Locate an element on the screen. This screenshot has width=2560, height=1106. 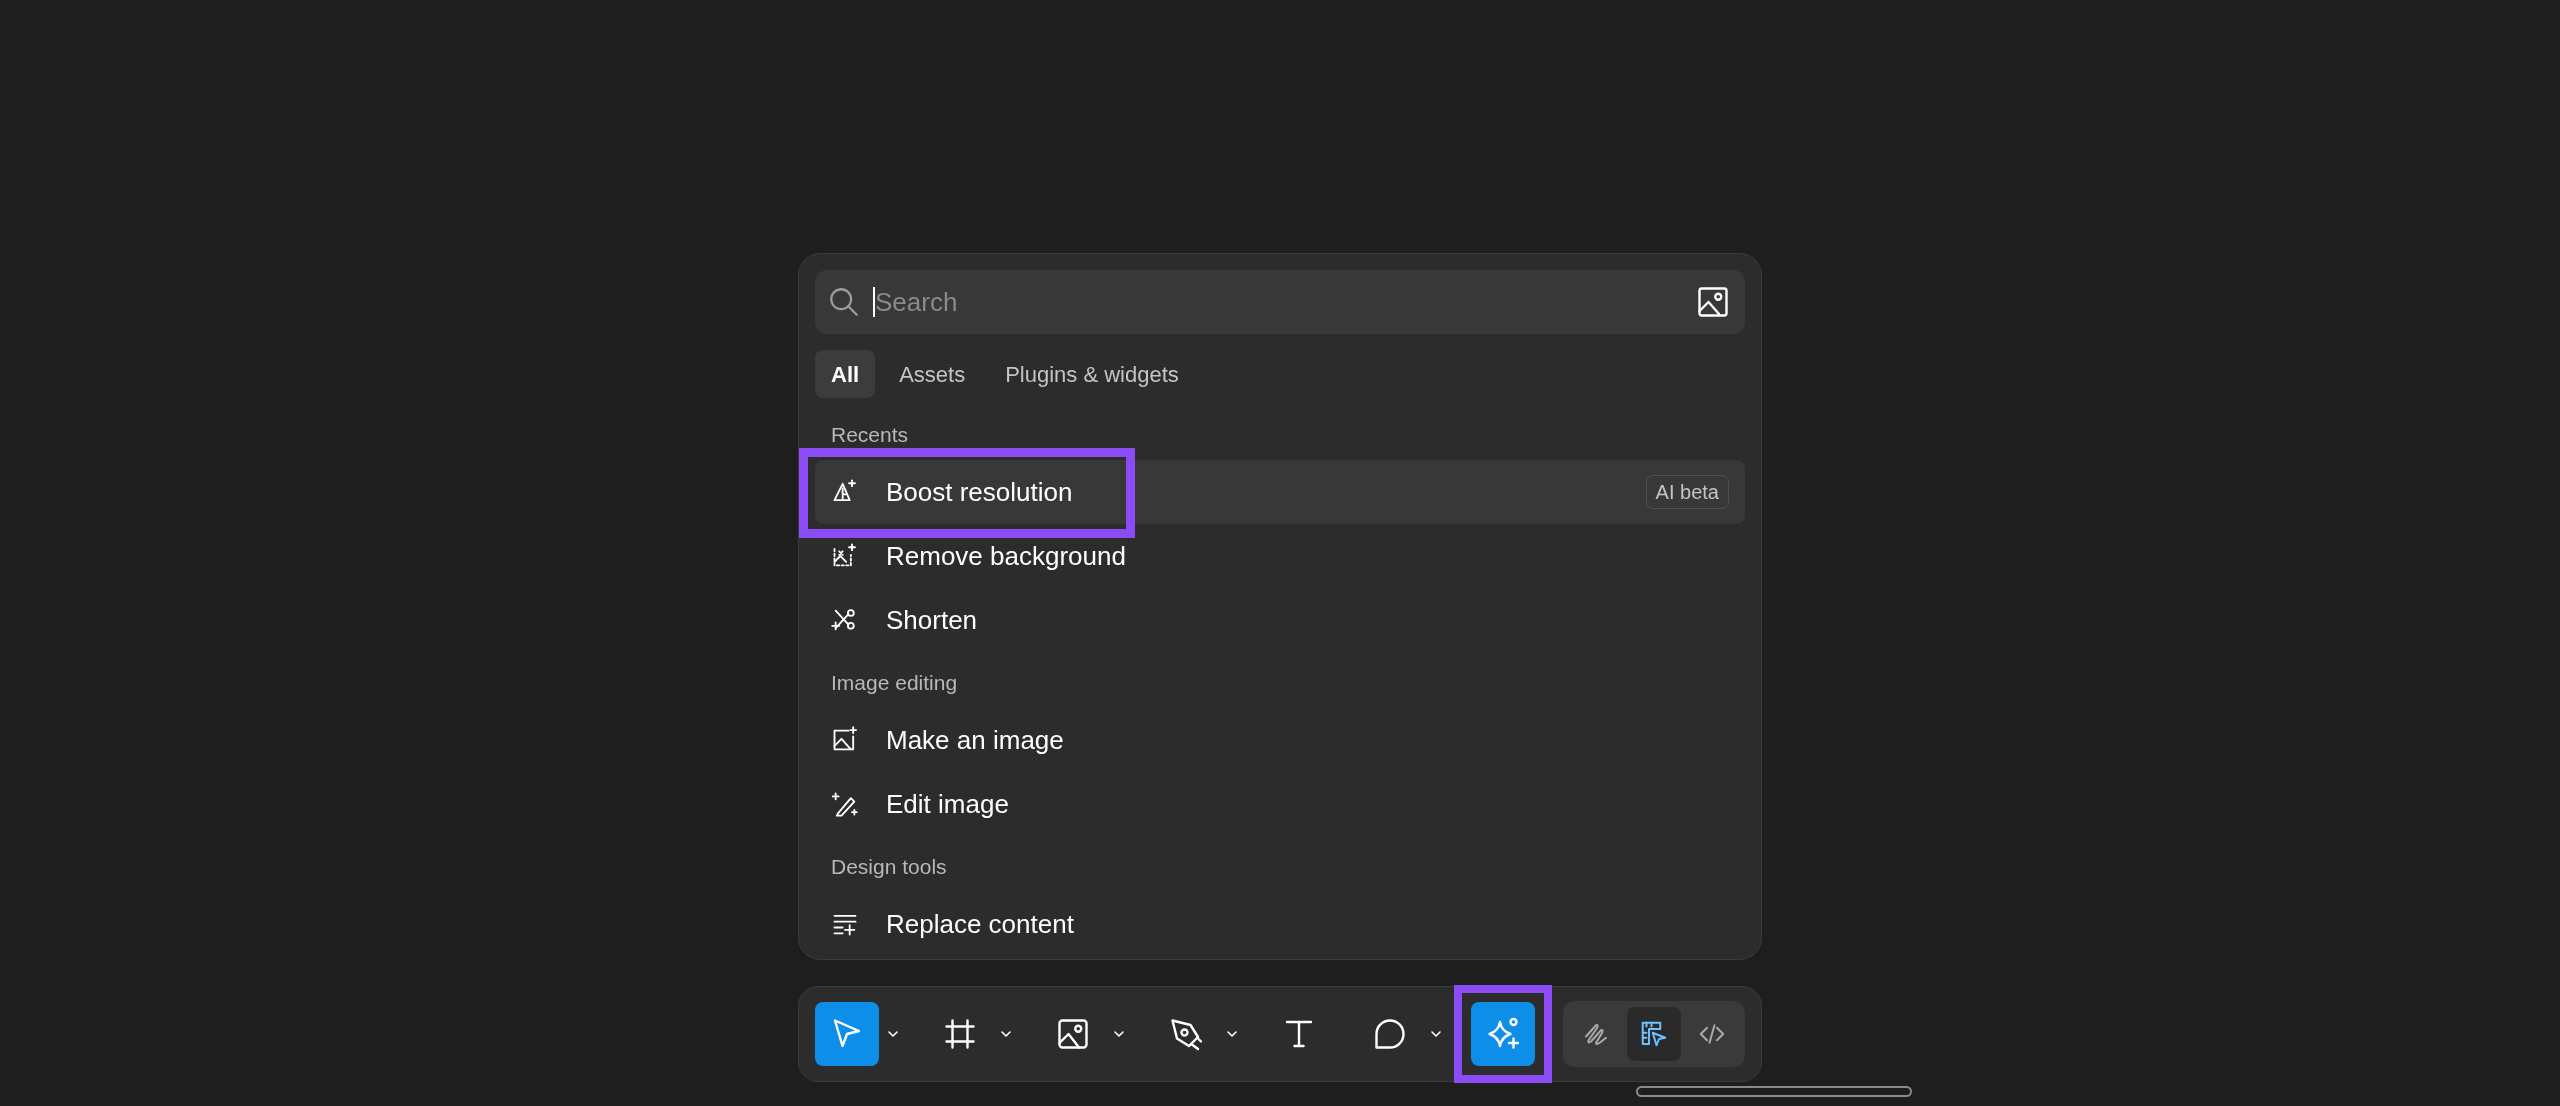
menu-item: Shorten is located at coordinates (1280, 620).